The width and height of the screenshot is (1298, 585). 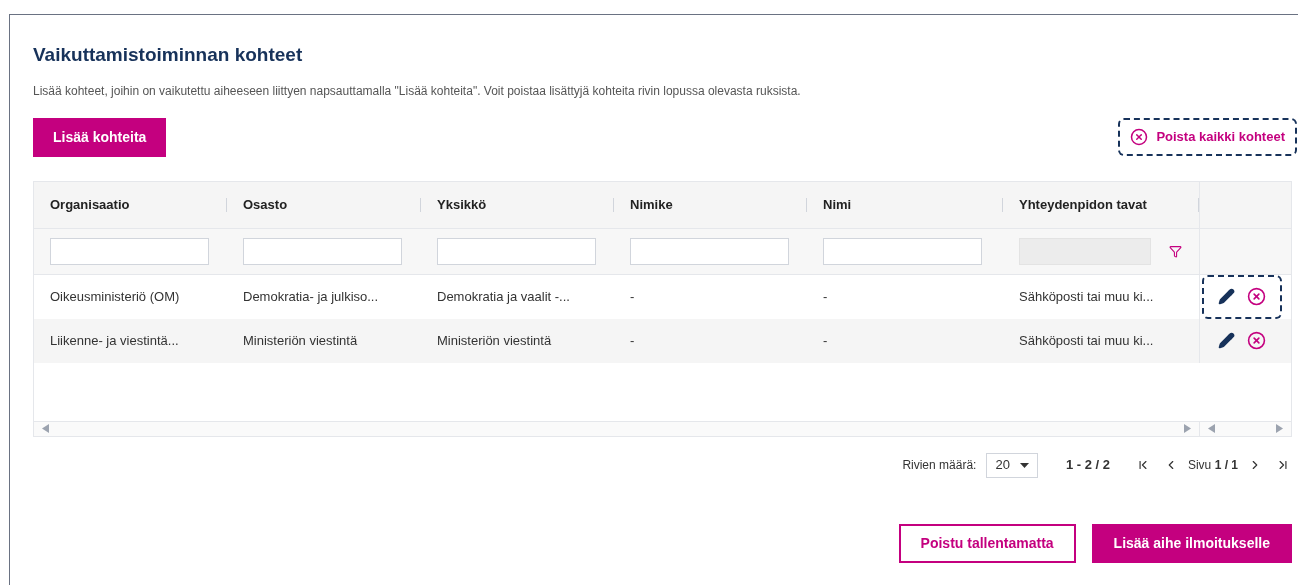 I want to click on column-header: Yksikkö, so click(x=462, y=204).